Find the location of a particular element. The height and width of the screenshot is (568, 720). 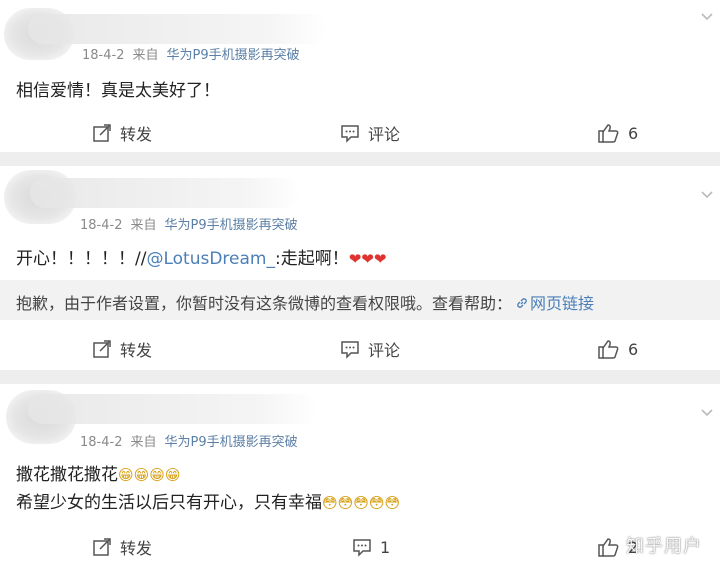

link-icon is located at coordinates (522, 303).